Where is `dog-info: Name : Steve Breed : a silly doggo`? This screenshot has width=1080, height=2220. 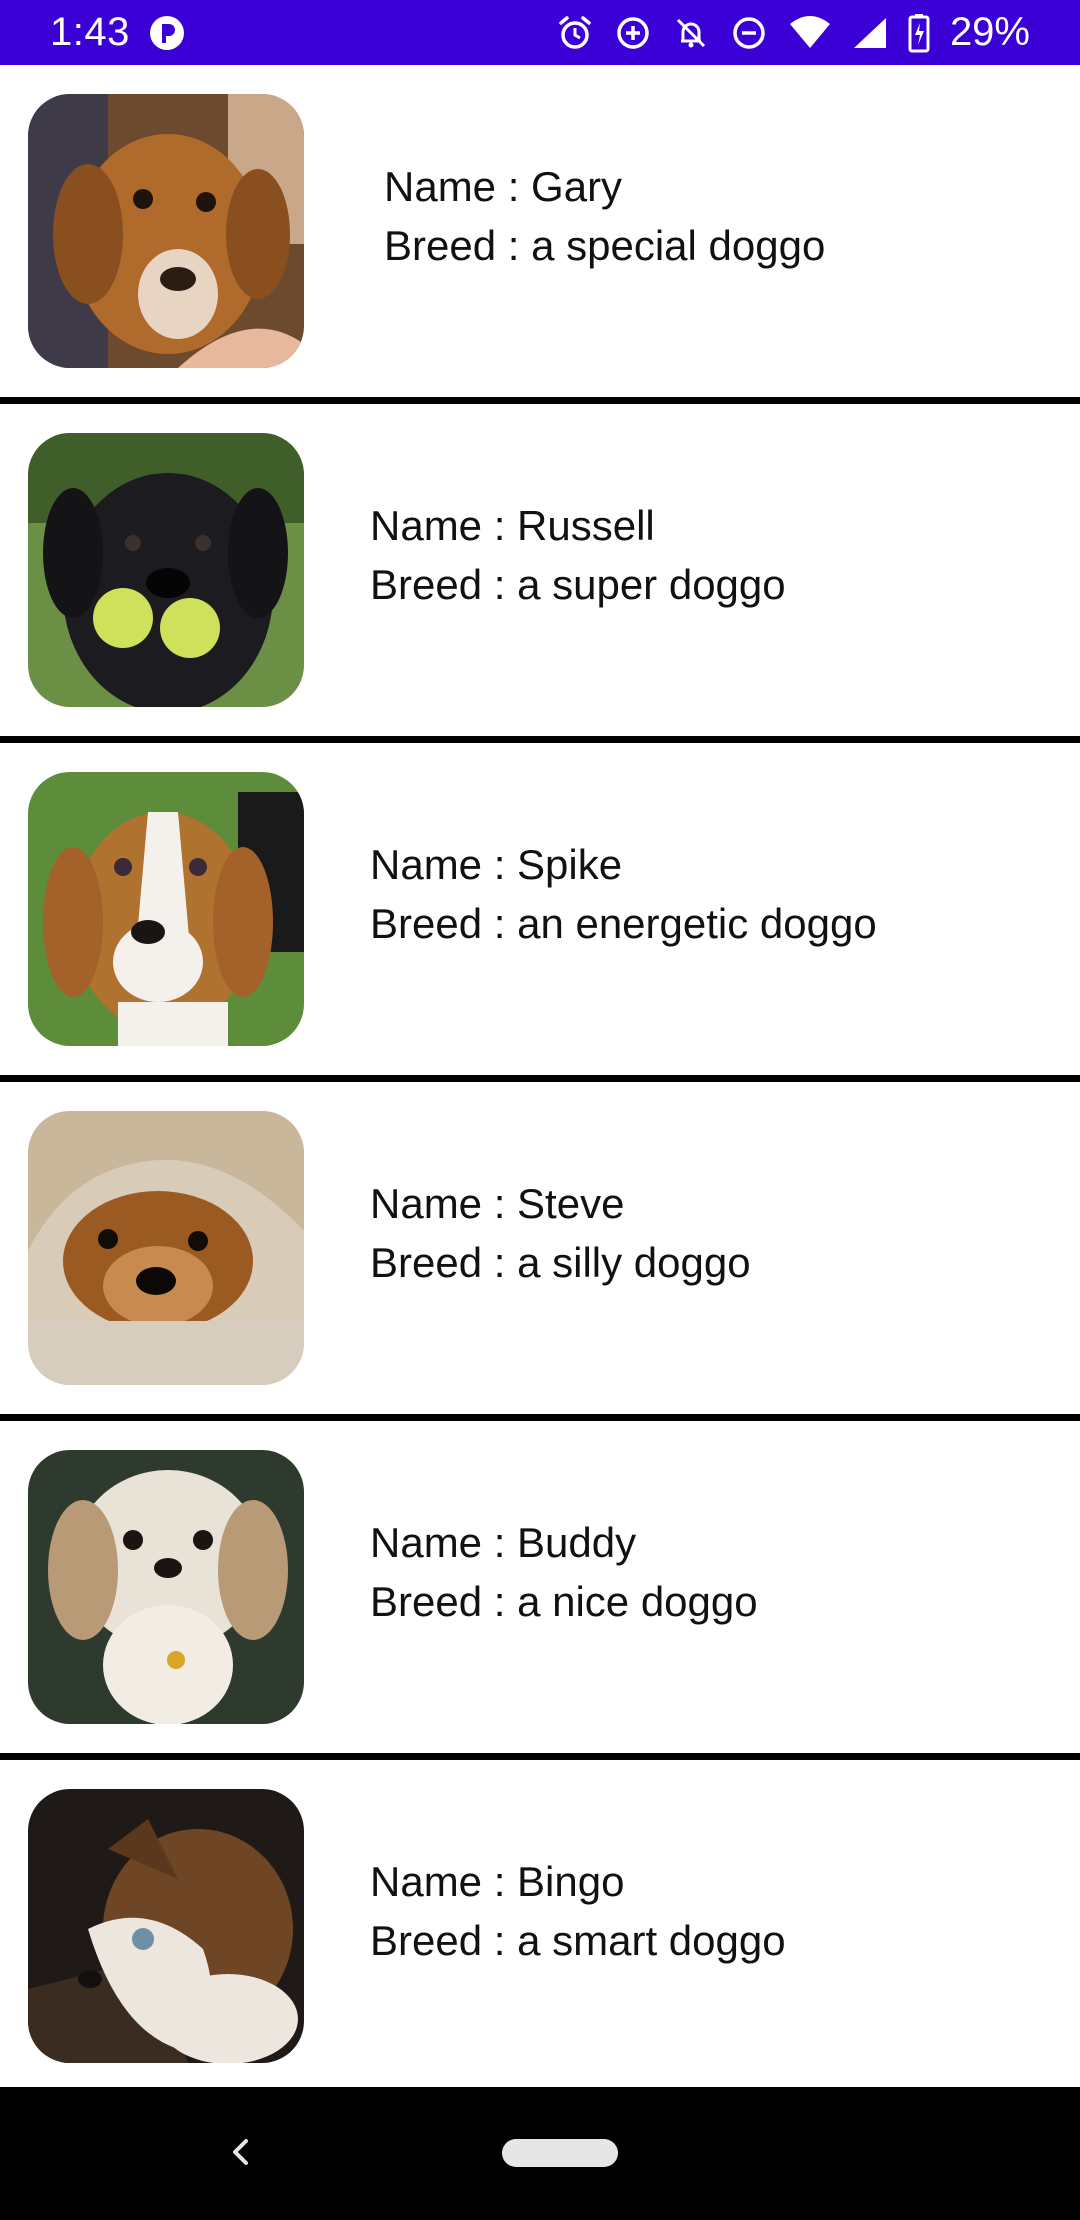 dog-info: Name : Steve Breed : a silly doggo is located at coordinates (560, 1233).